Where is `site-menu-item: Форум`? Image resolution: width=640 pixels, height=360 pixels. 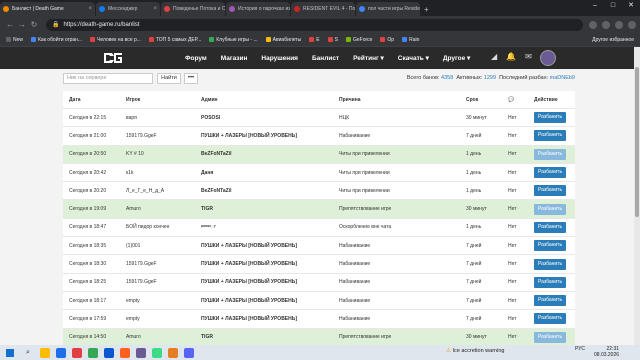 site-menu-item: Форум is located at coordinates (196, 58).